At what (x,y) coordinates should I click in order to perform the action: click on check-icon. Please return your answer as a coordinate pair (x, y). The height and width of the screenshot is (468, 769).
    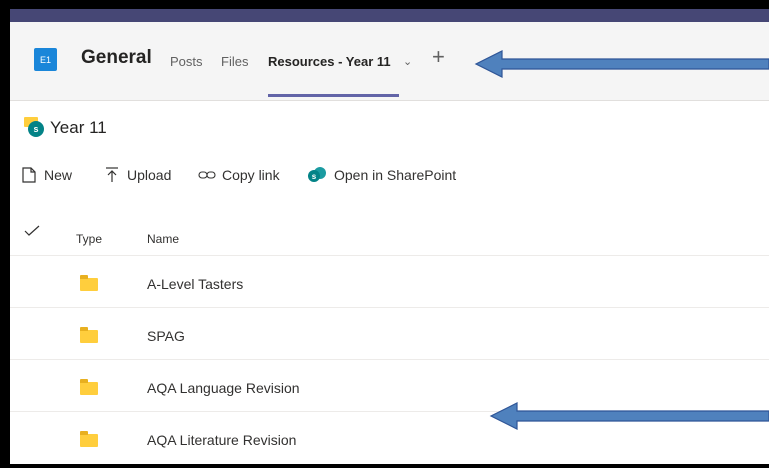
    Looking at the image, I should click on (32, 231).